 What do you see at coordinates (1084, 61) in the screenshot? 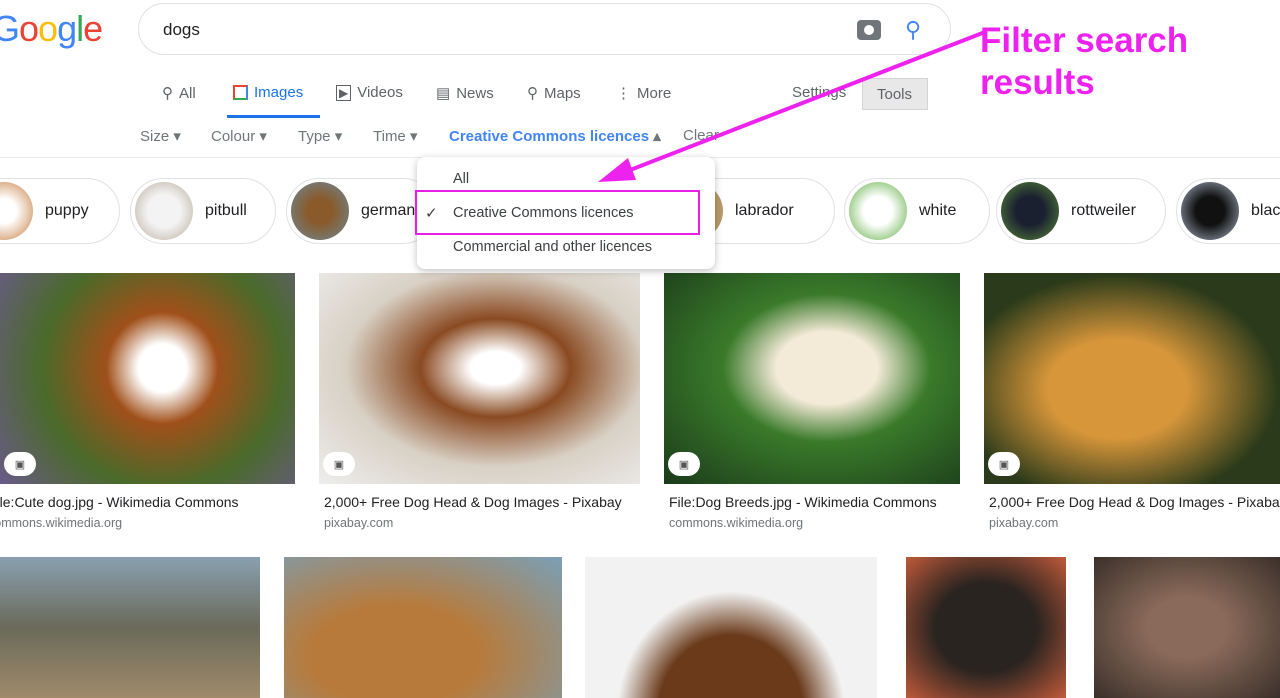
I see `annotation-text: Filter search results` at bounding box center [1084, 61].